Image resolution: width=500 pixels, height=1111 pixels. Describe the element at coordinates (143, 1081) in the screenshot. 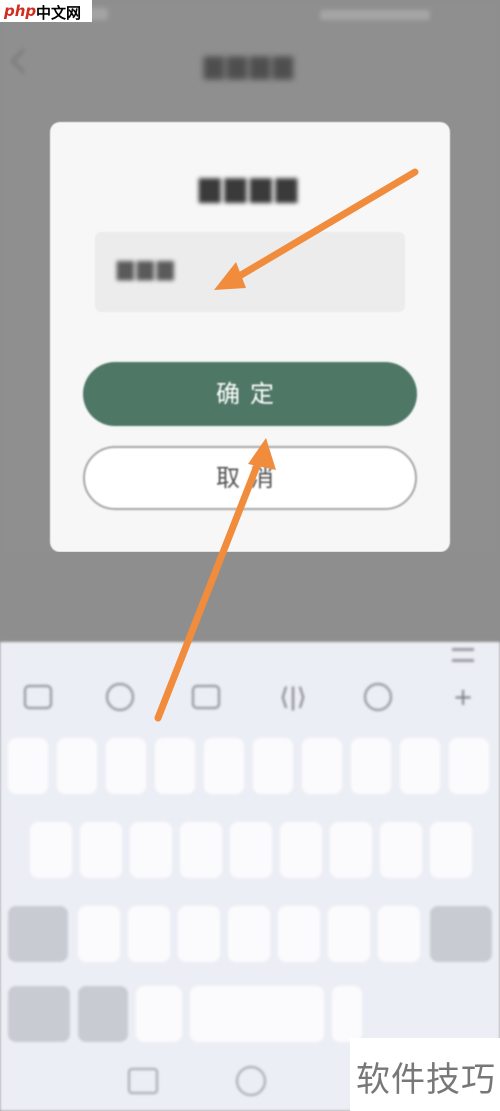

I see `keyboard-switch-icon` at that location.